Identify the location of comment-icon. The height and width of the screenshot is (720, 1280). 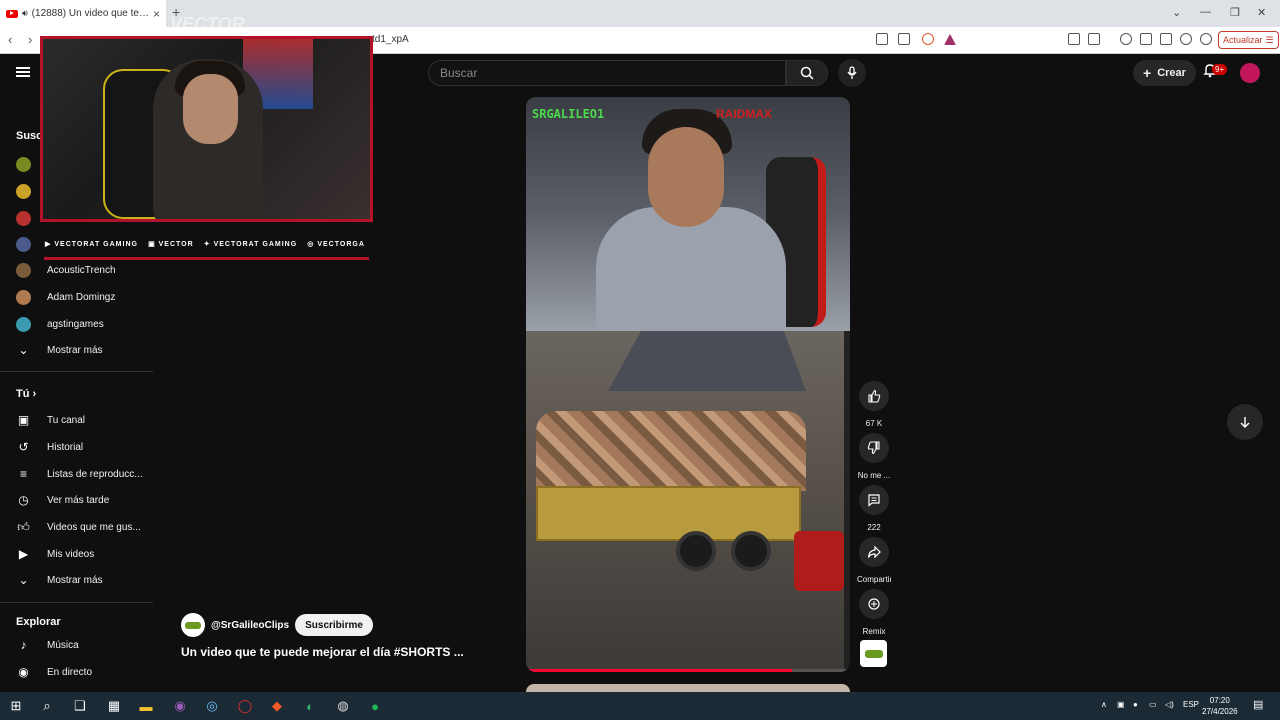
(874, 500).